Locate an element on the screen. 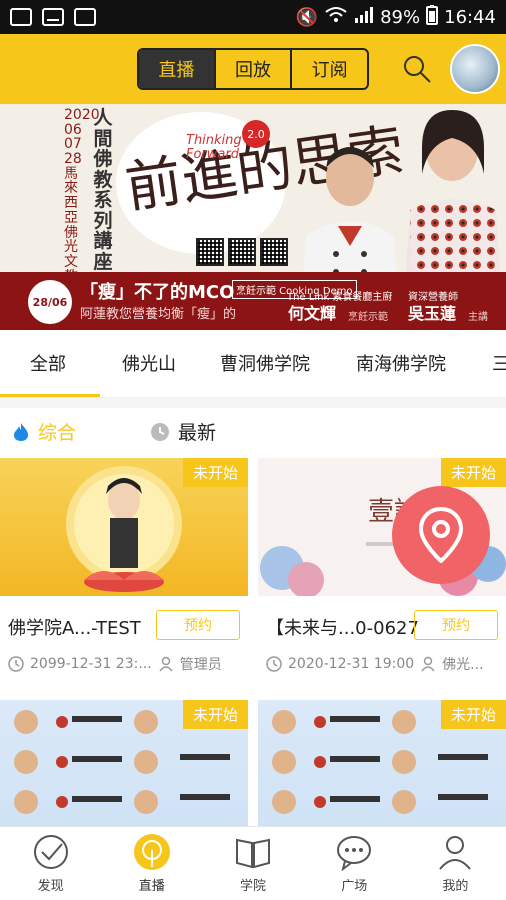  banner-speaker-name: 吳玉蓮 is located at coordinates (432, 313).